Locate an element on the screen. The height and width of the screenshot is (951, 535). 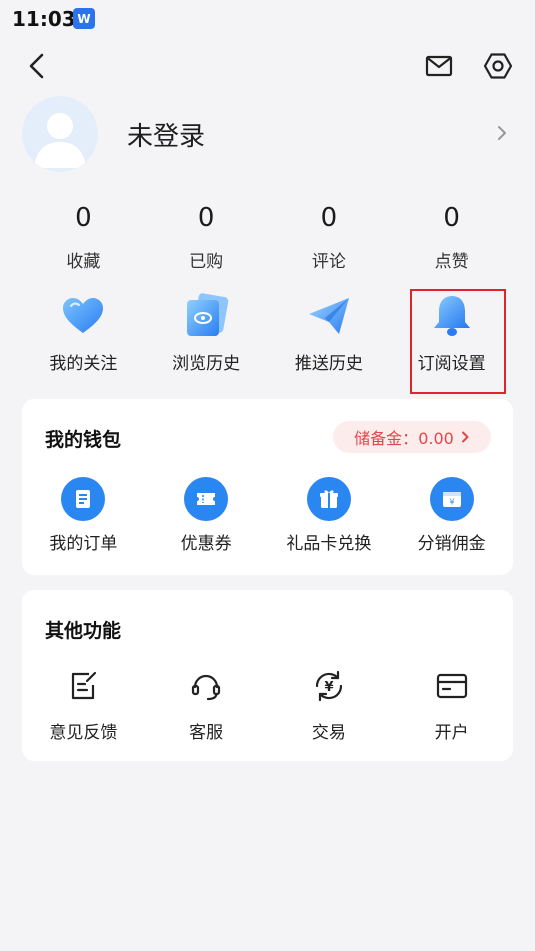
card-item-label: 交易 is located at coordinates (328, 733).